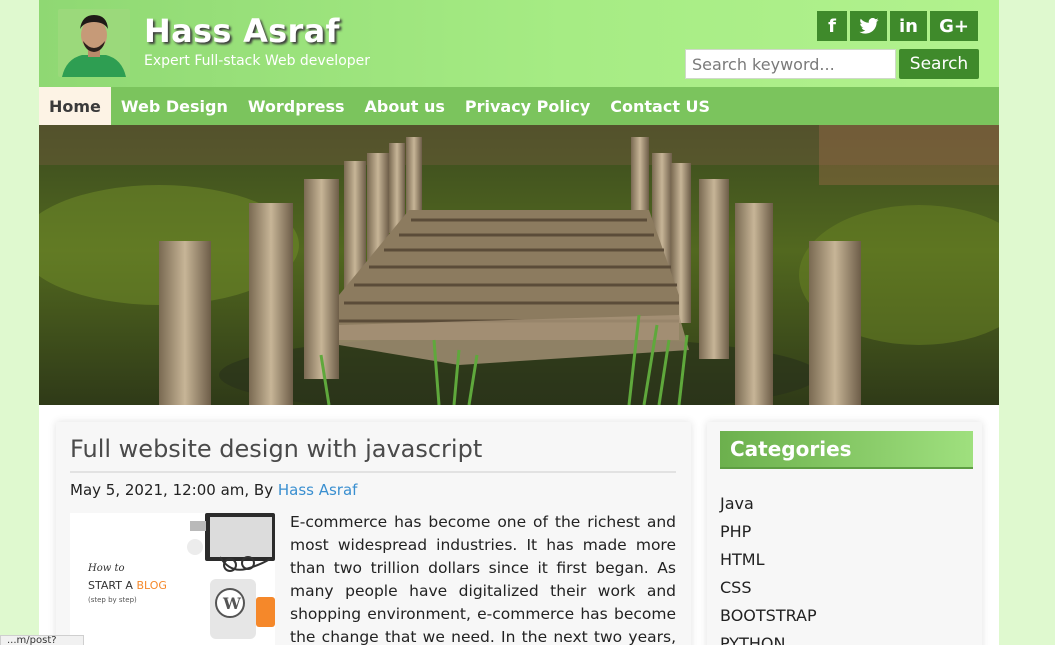 The height and width of the screenshot is (645, 1055). Describe the element at coordinates (257, 61) in the screenshot. I see `site-tagline: Expert Full-stack Web developer` at that location.